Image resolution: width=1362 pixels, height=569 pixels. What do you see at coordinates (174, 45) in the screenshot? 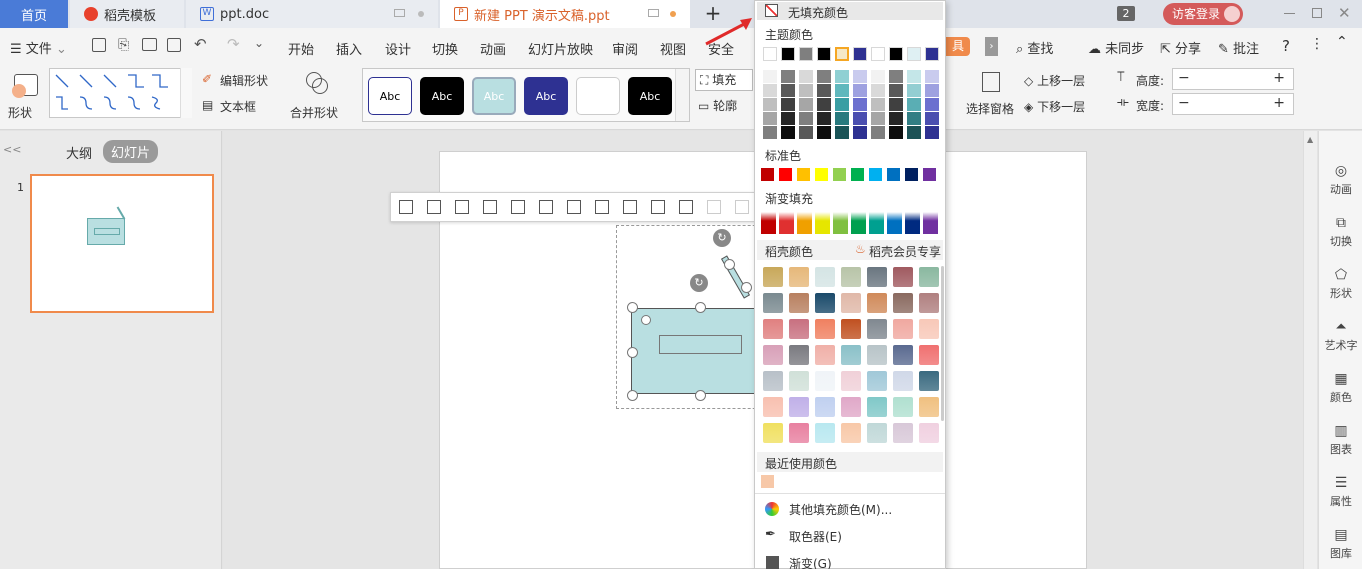
I see `print-preview-icon` at bounding box center [174, 45].